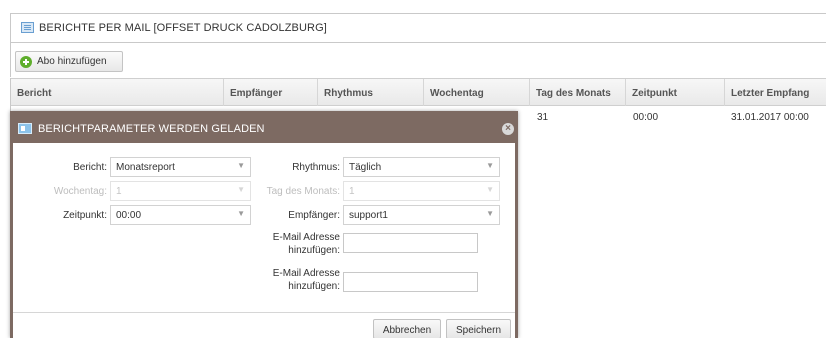 This screenshot has height=338, width=826. What do you see at coordinates (180, 191) in the screenshot?
I see `wochentag-select: 1 ▼` at bounding box center [180, 191].